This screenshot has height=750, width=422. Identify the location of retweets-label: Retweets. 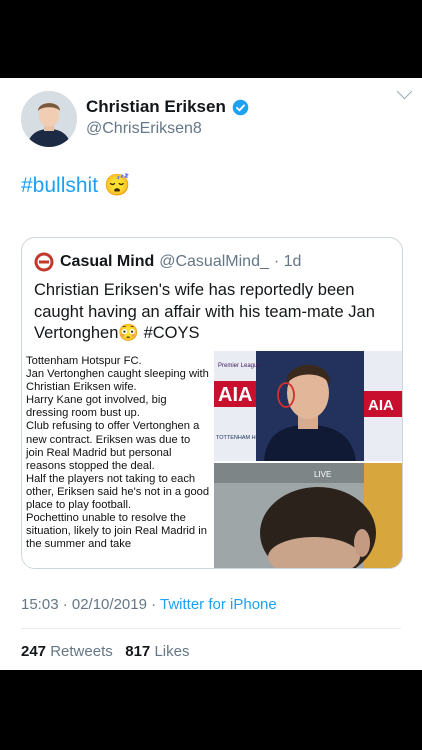
(81, 651).